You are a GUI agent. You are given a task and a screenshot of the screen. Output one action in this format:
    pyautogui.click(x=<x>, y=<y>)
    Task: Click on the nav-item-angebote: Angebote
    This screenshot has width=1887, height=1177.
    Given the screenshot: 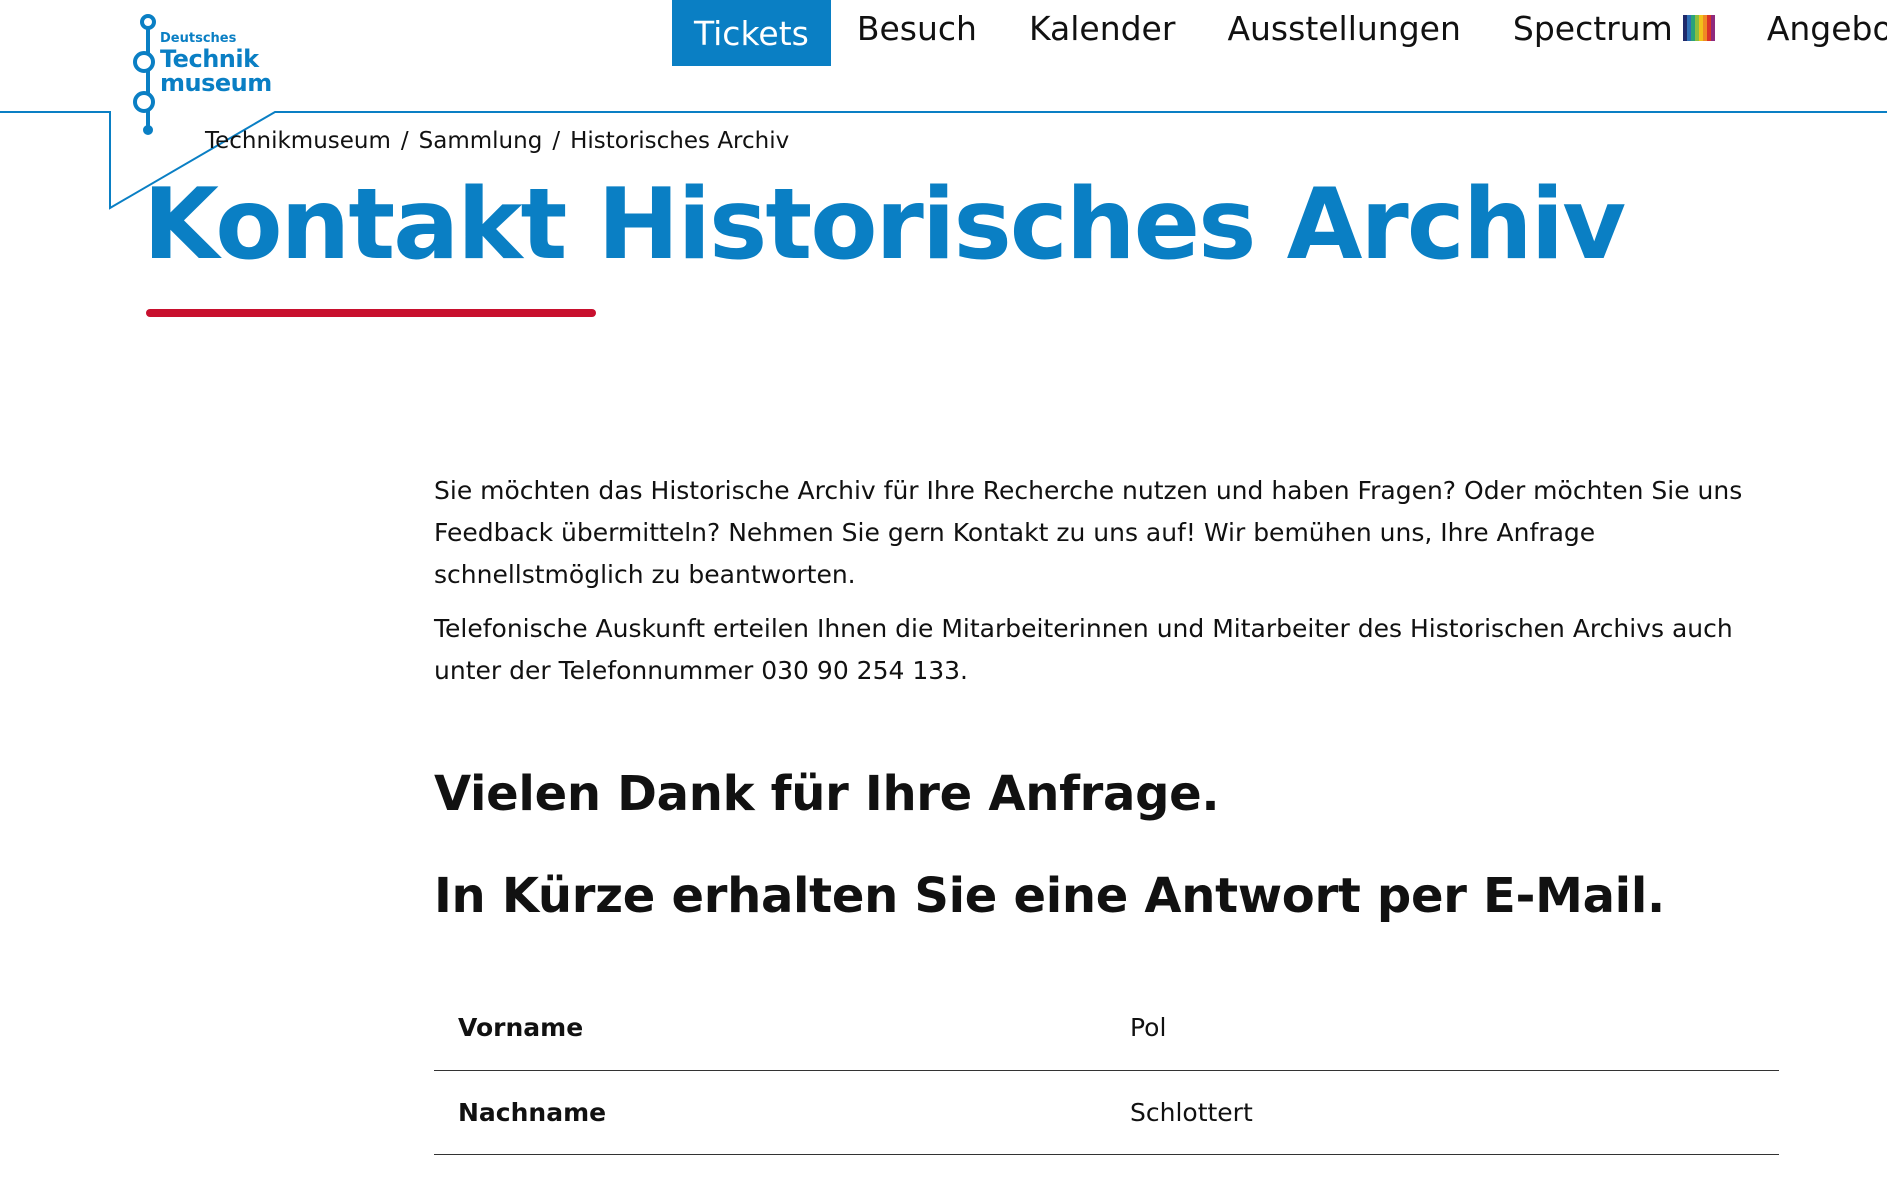 What is the action you would take?
    pyautogui.click(x=1814, y=28)
    